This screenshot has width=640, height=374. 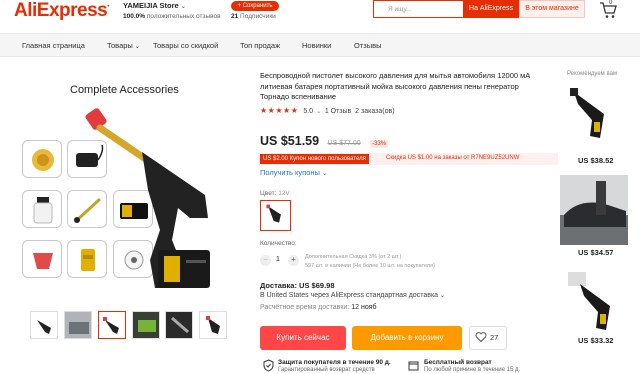 What do you see at coordinates (124, 90) in the screenshot?
I see `image-caption: Complete Accessories` at bounding box center [124, 90].